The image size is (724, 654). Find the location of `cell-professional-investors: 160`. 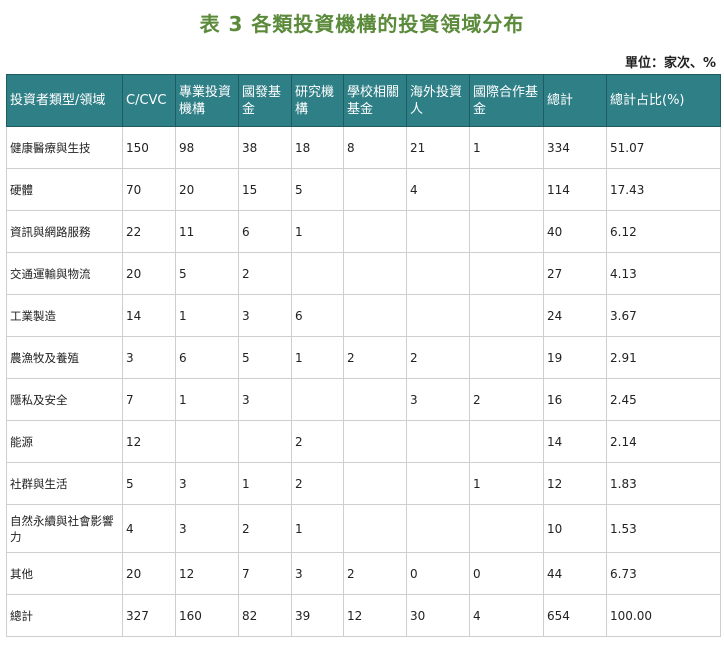

cell-professional-investors: 160 is located at coordinates (207, 615).